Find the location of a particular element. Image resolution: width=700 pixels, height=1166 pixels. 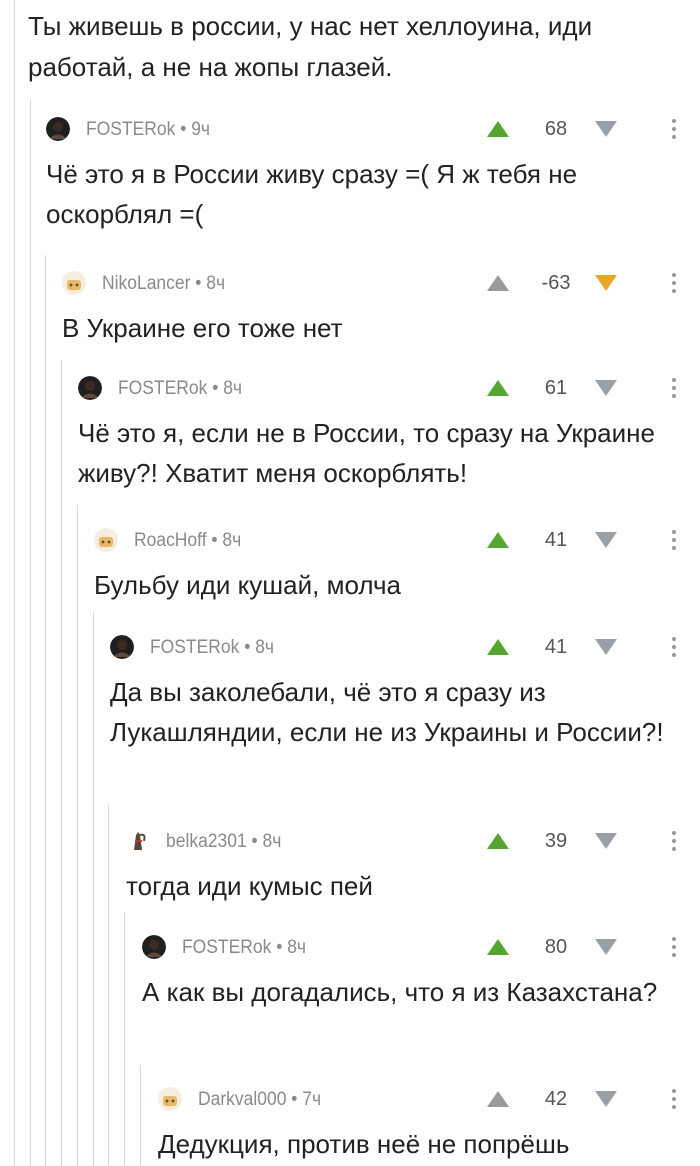

comment-rating: 42 is located at coordinates (556, 1099).